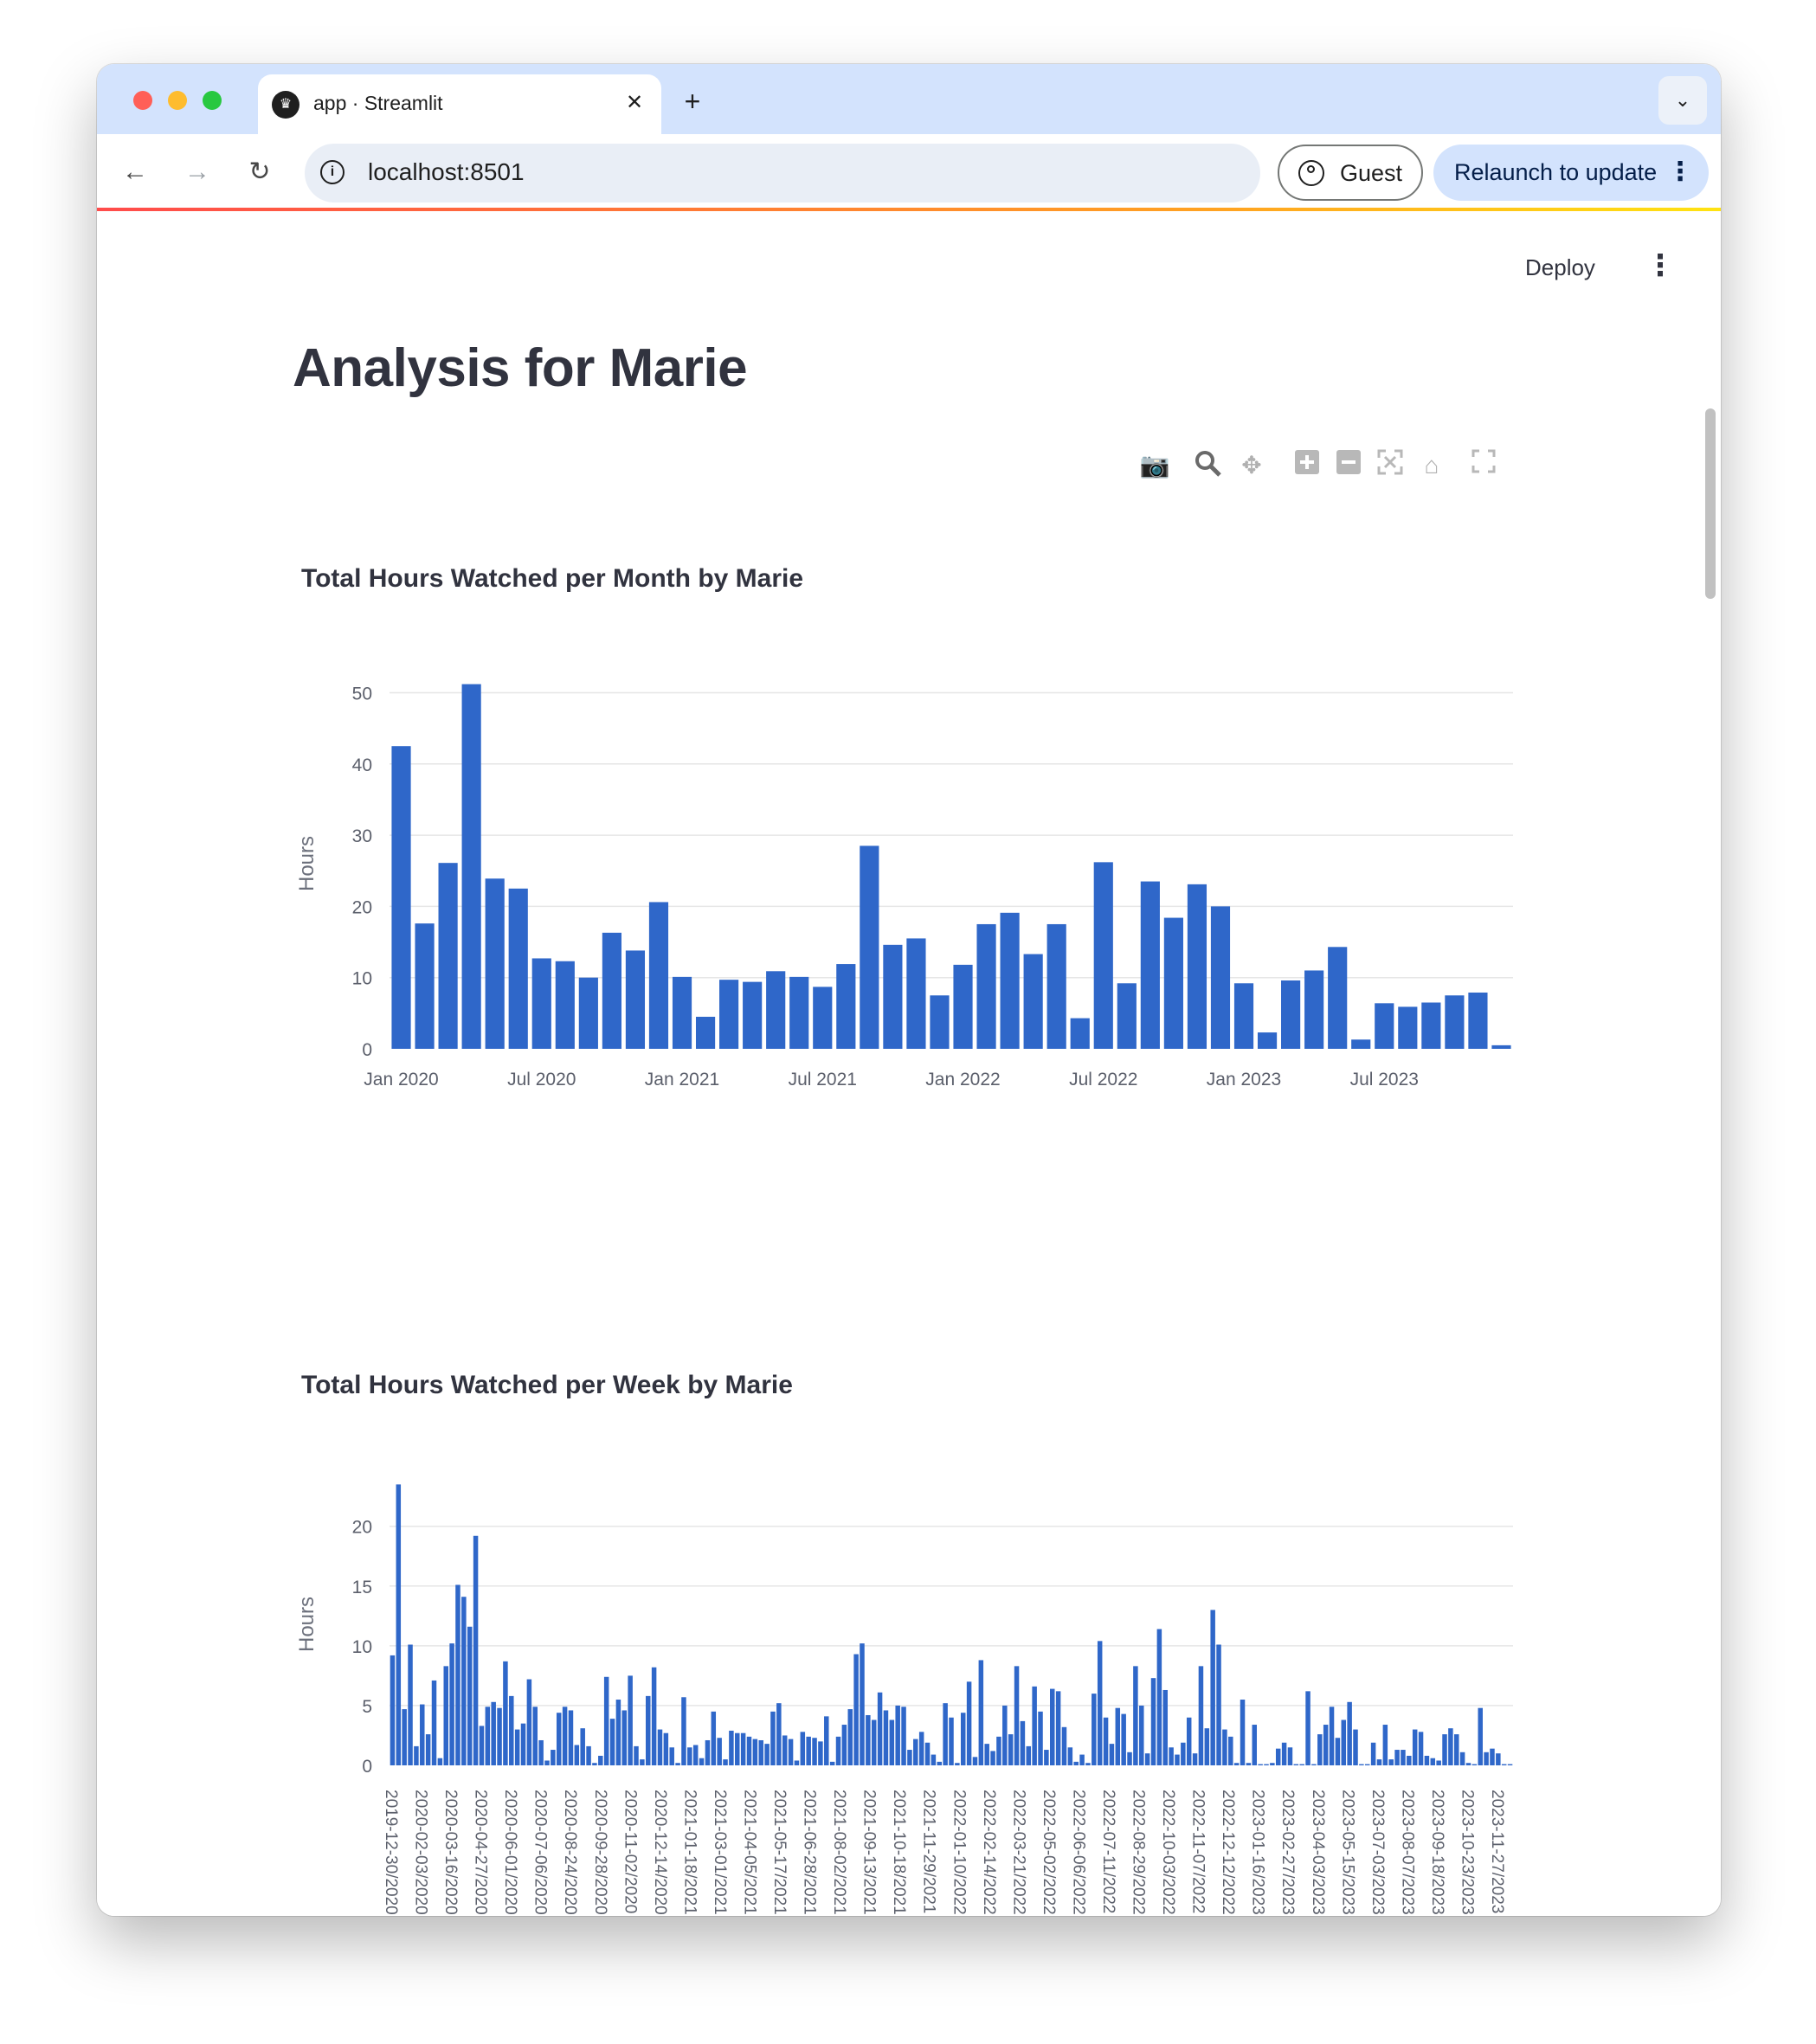  What do you see at coordinates (692, 101) in the screenshot?
I see `new-tab-icon: +` at bounding box center [692, 101].